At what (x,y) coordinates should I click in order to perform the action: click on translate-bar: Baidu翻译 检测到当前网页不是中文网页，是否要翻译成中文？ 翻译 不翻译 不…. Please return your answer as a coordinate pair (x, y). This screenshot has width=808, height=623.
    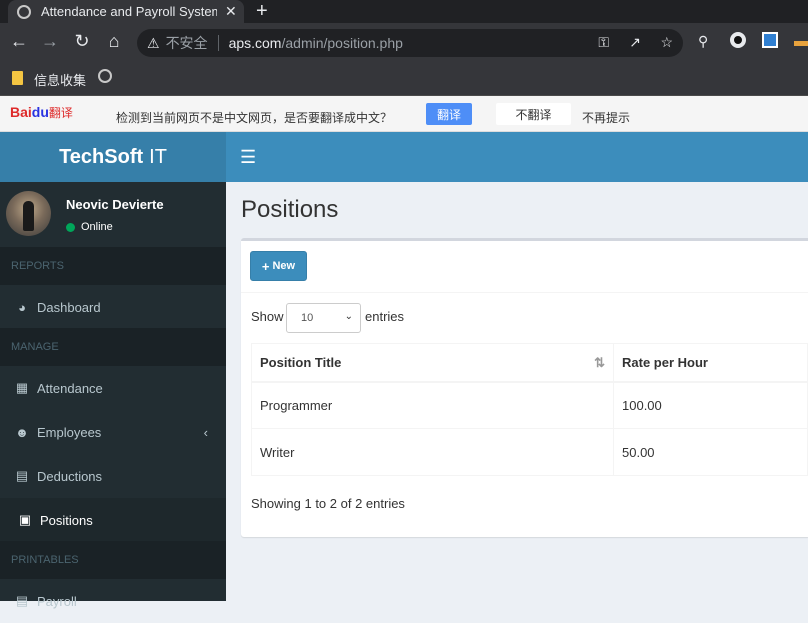
    Looking at the image, I should click on (404, 114).